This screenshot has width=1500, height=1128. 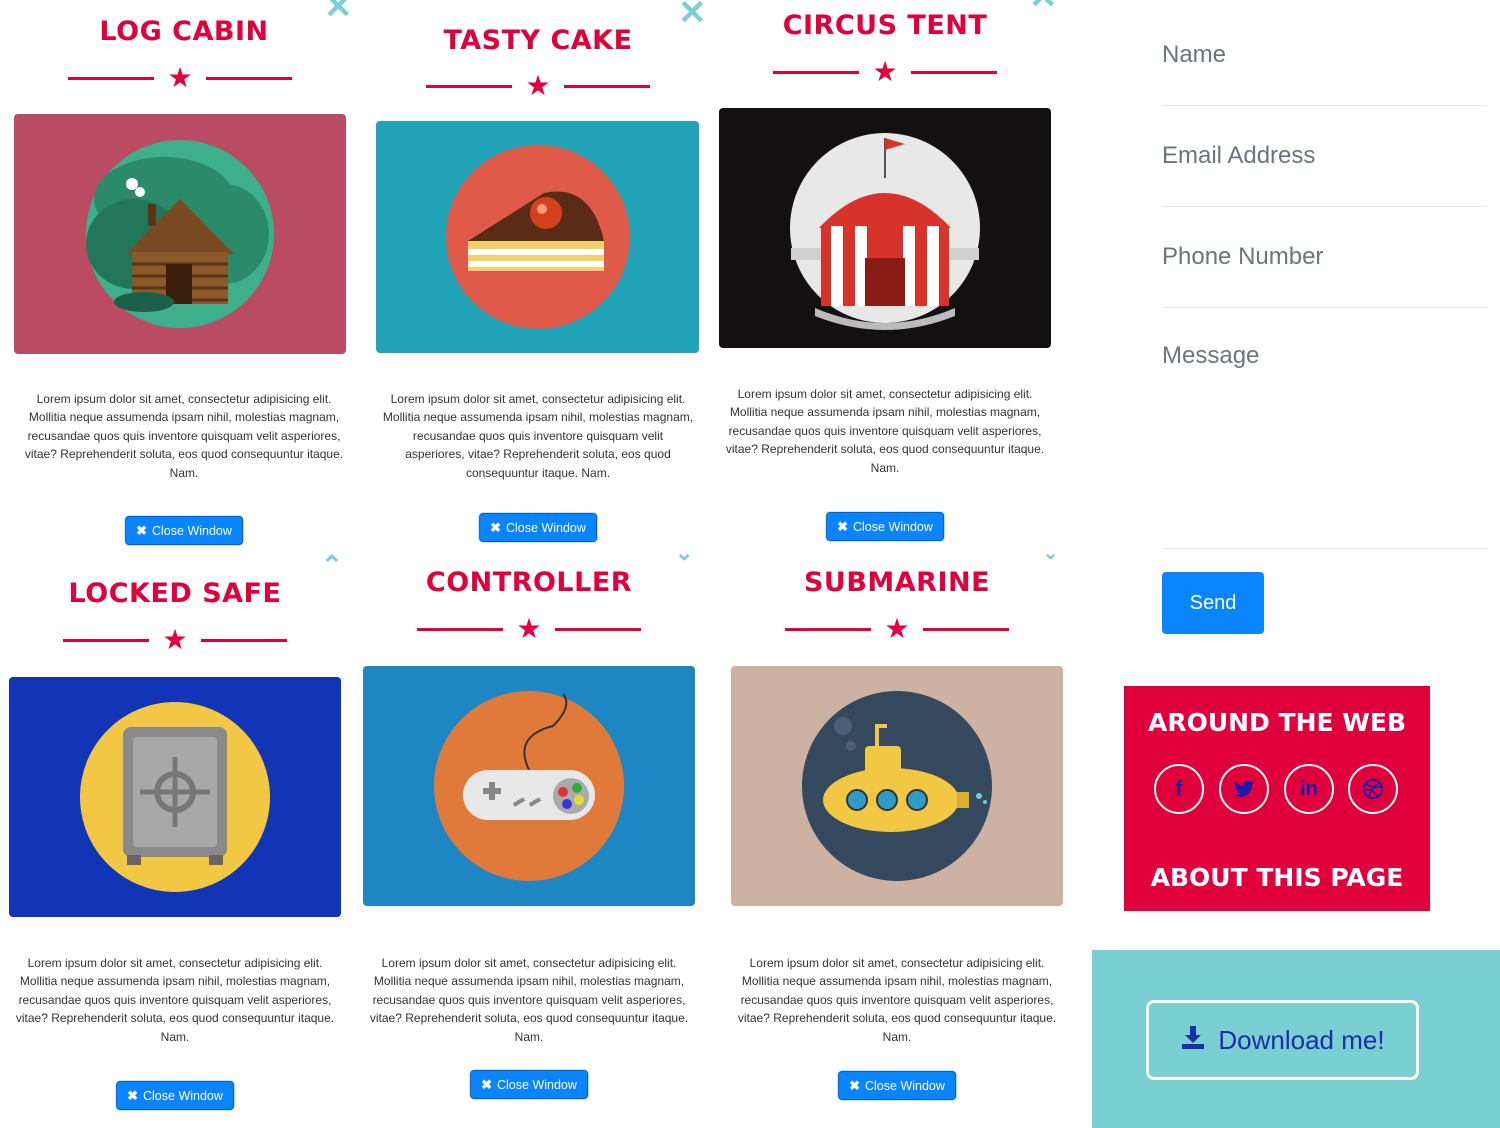 I want to click on cake-icon, so click(x=537, y=237).